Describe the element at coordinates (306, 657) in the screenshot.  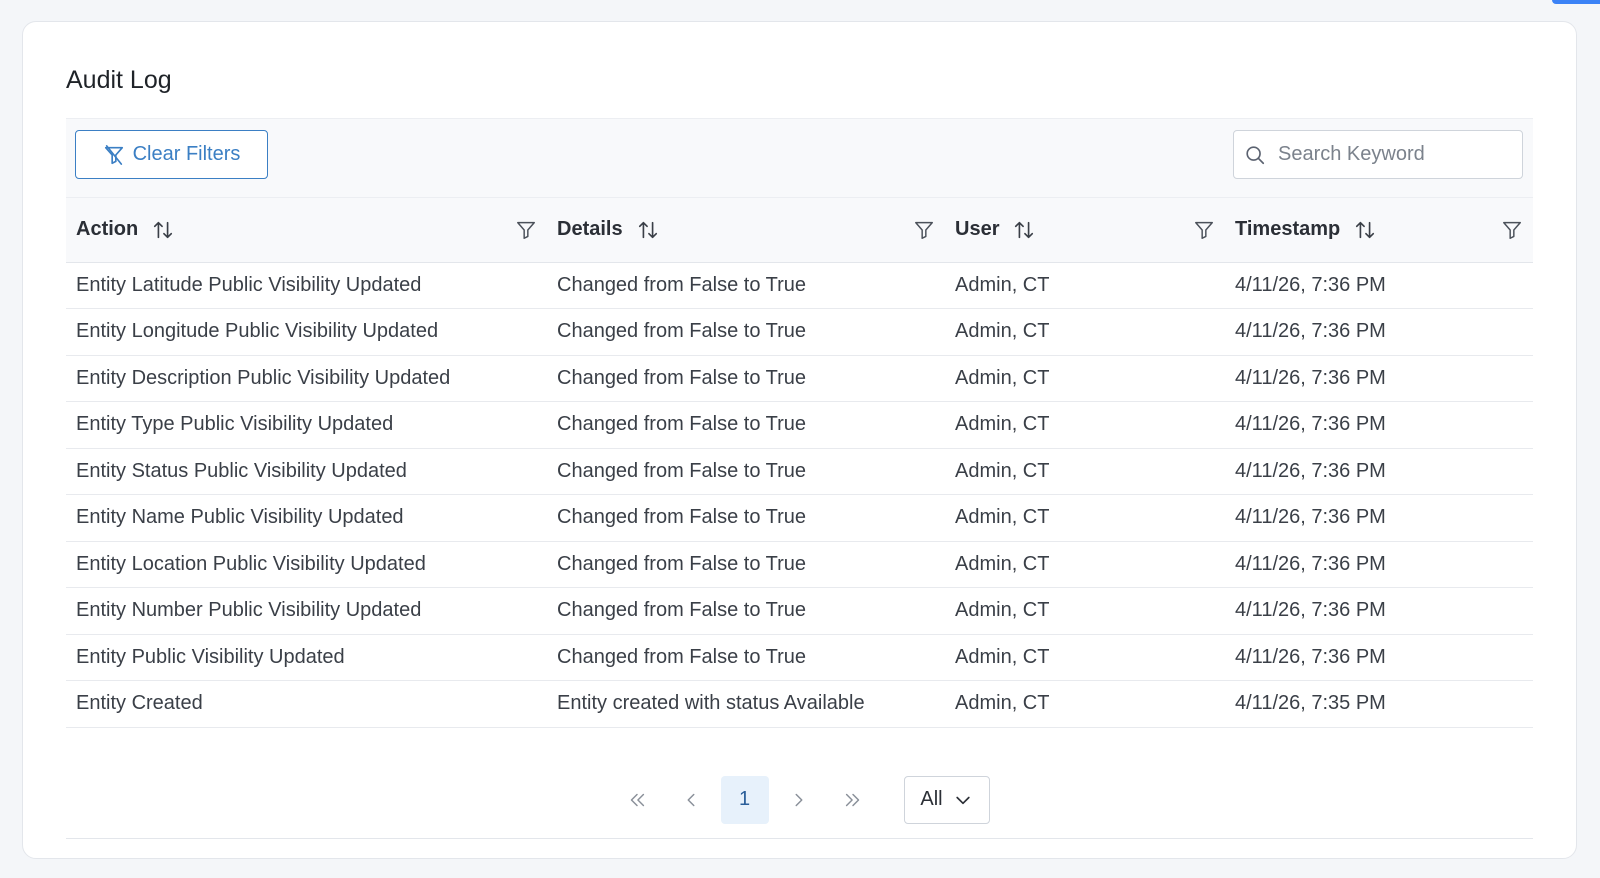
I see `cell-action: Entity Public Visibility Updated` at that location.